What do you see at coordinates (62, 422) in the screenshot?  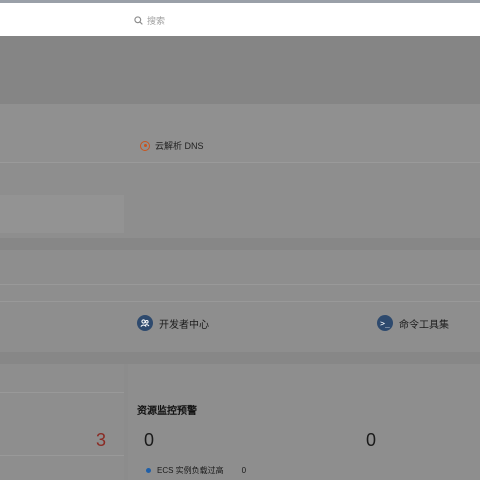 I see `left-stats-panel` at bounding box center [62, 422].